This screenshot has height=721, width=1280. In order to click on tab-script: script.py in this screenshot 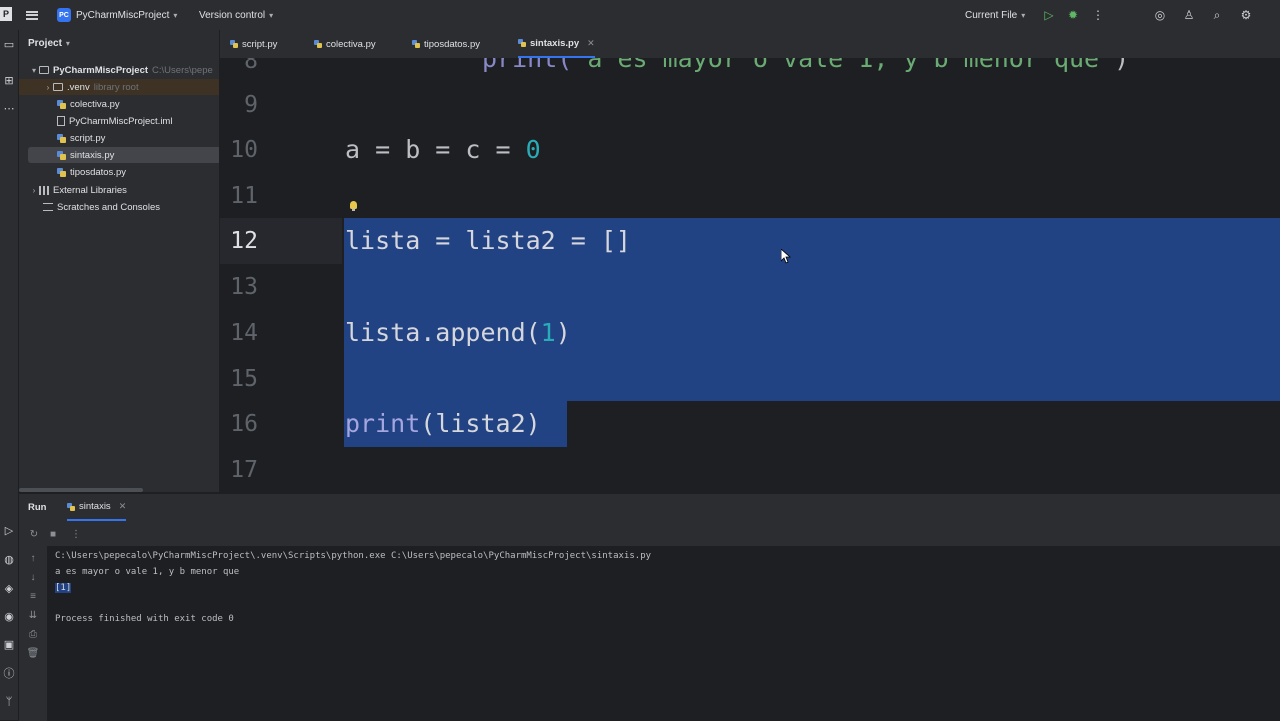, I will do `click(253, 44)`.